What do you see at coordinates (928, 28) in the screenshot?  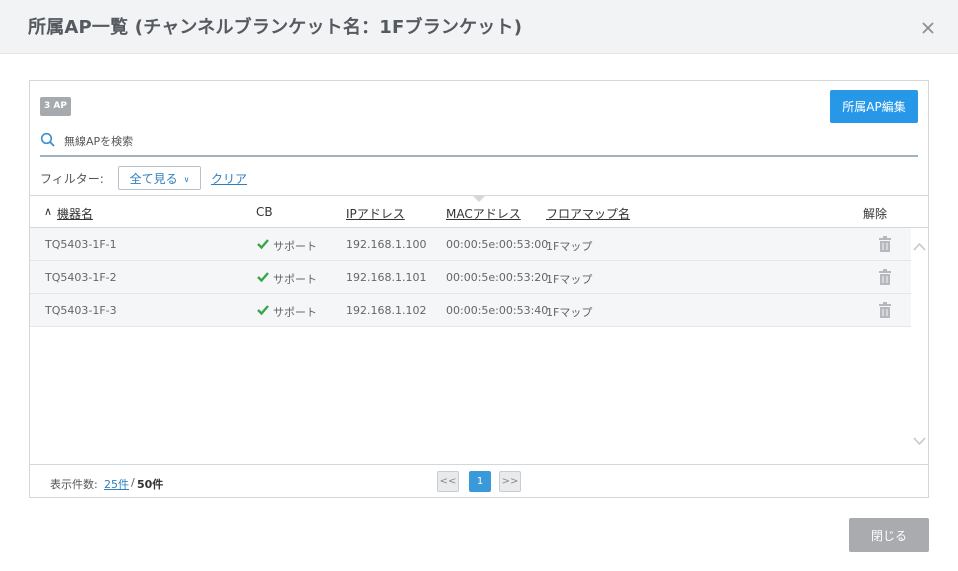 I see `close-icon` at bounding box center [928, 28].